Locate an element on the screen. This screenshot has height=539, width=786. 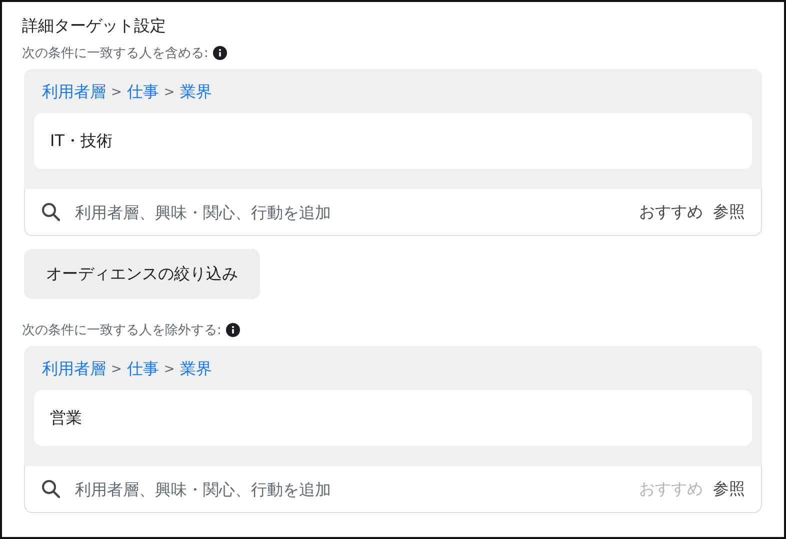
section-heading: 次の条件に一致する人を含める: is located at coordinates (115, 53).